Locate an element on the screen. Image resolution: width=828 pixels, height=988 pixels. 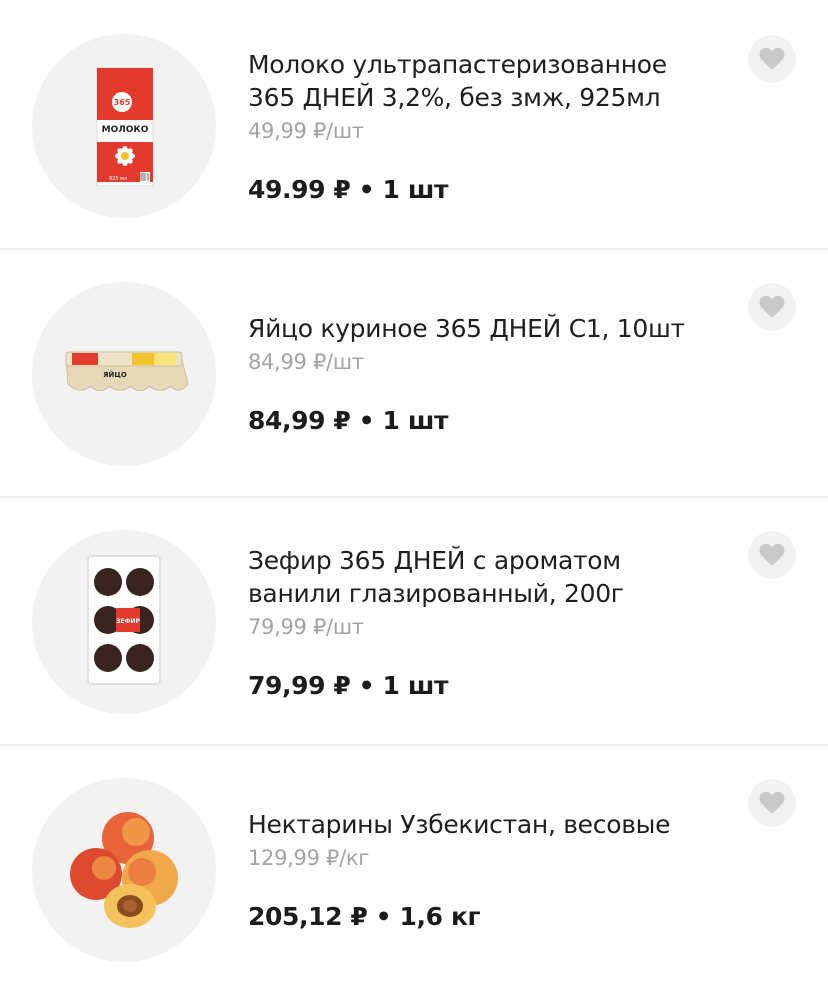
product-image-eggs: ЯЙЦО is located at coordinates (124, 374).